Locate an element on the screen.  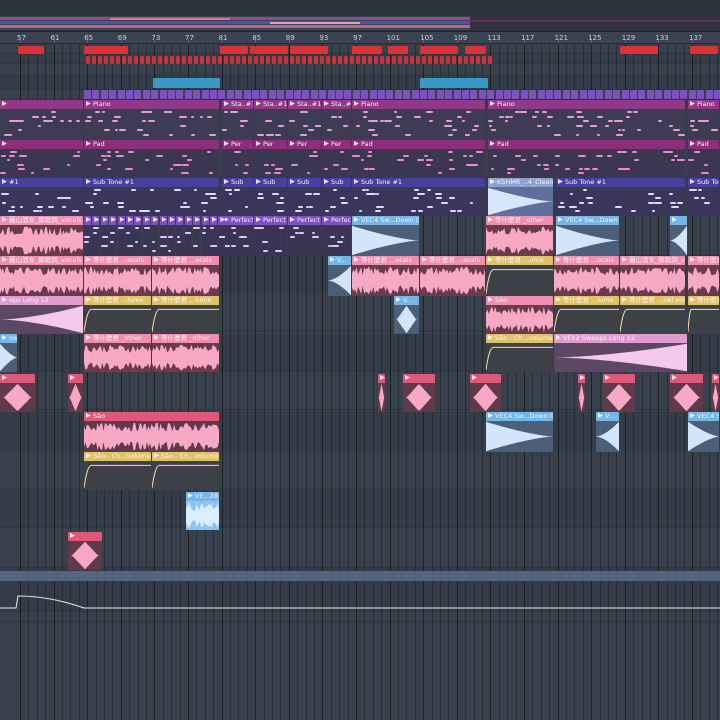
audio-clip: Perfect is located at coordinates (304, 236).